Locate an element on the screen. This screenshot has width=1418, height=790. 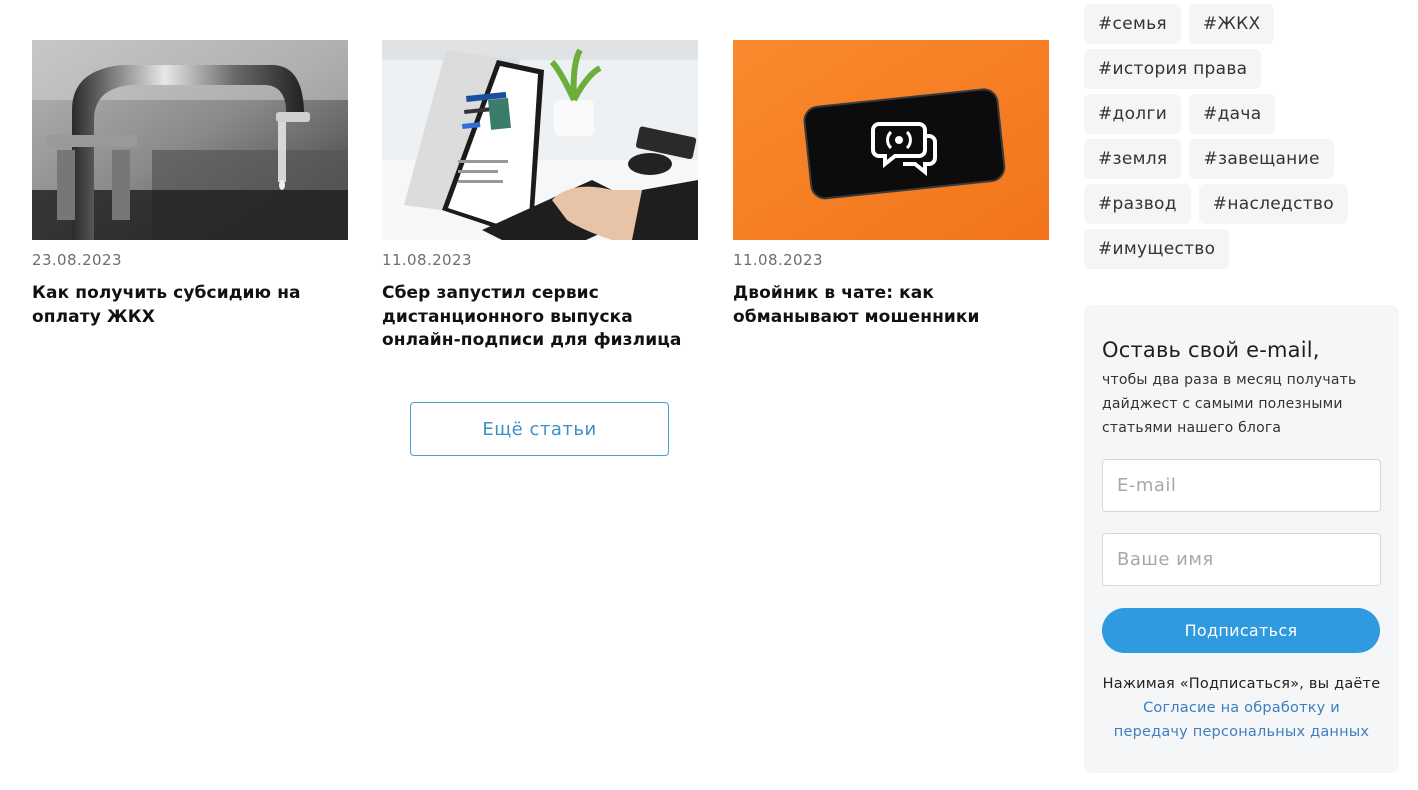
email-field is located at coordinates (1241, 485).